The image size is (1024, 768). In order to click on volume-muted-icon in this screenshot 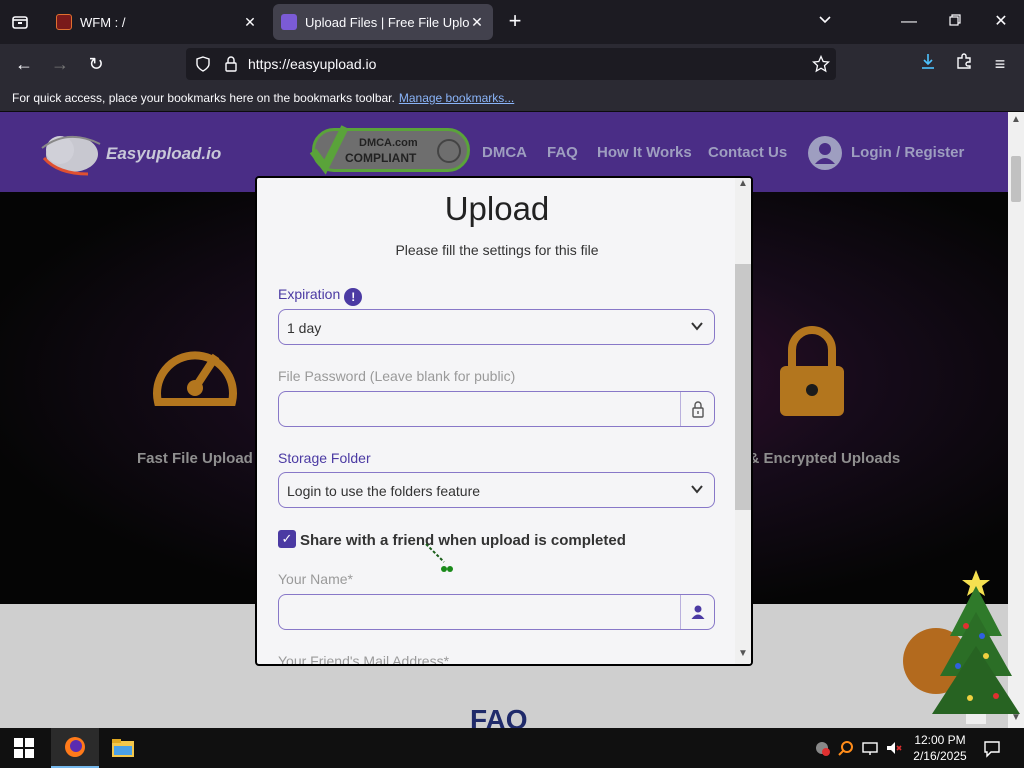, I will do `click(894, 748)`.